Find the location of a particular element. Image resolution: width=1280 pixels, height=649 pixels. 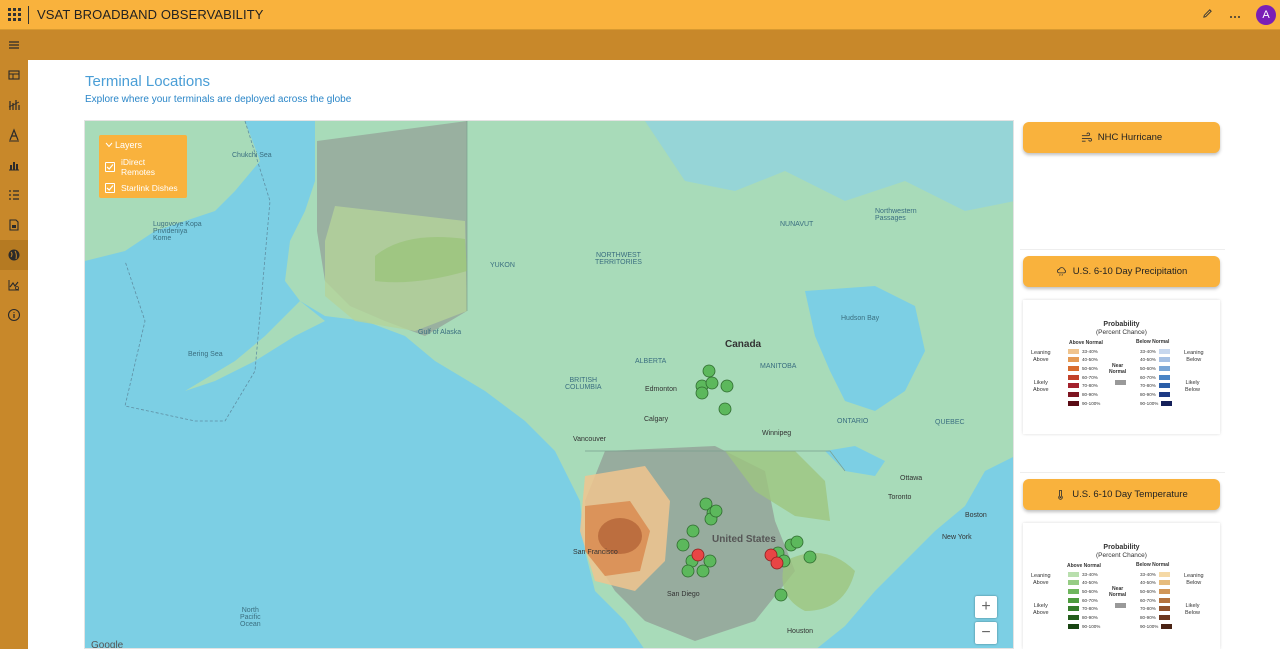

app-launcher-button is located at coordinates (14, 15).